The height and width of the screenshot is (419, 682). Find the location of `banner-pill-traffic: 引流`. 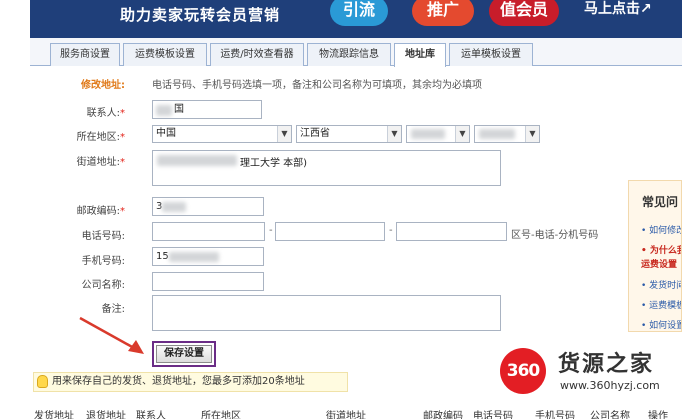

banner-pill-traffic: 引流 is located at coordinates (359, 13).